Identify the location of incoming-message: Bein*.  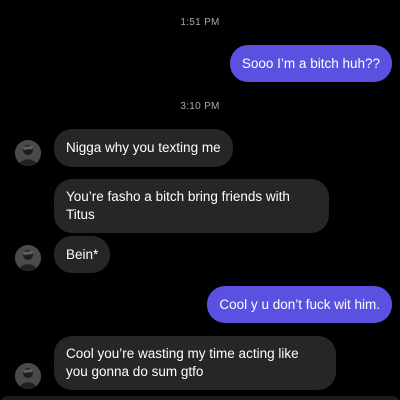
(82, 254).